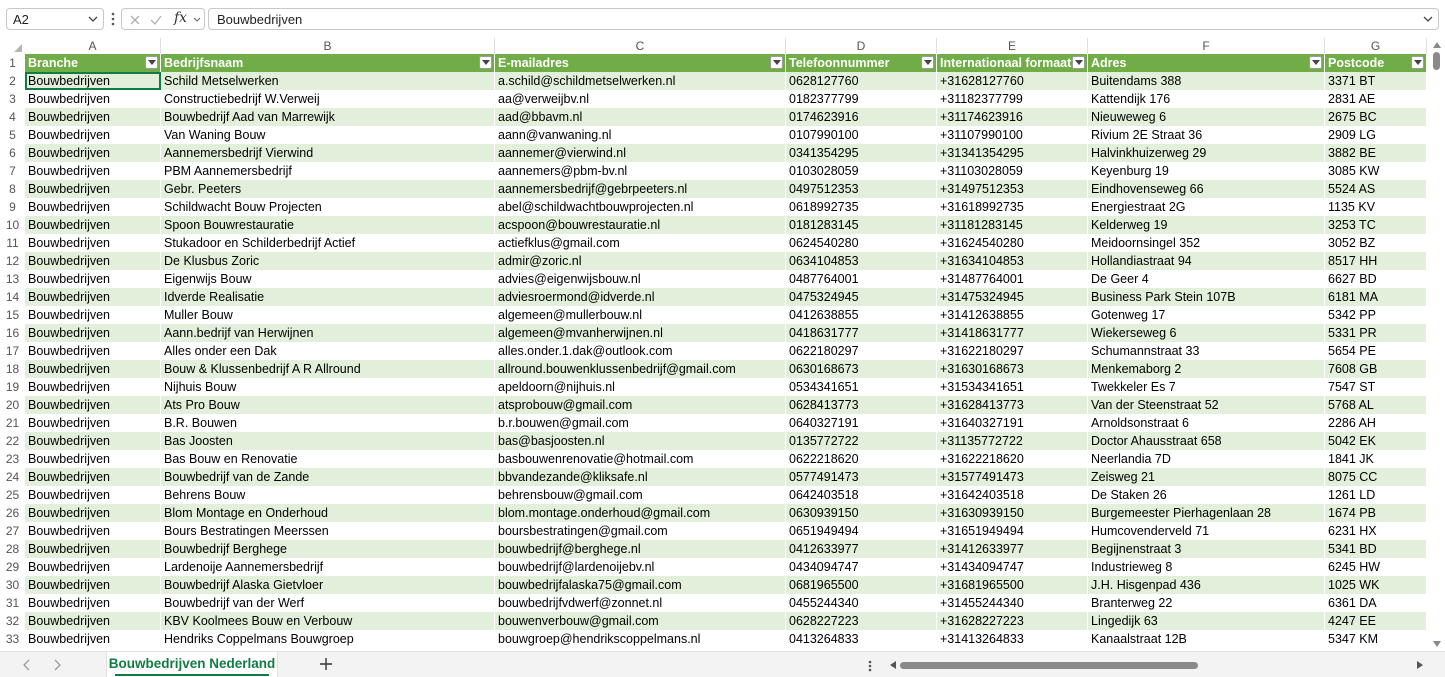  I want to click on cell-bedrijfsnaam: Bouwbedrijf Aad van Marrewijk, so click(328, 117).